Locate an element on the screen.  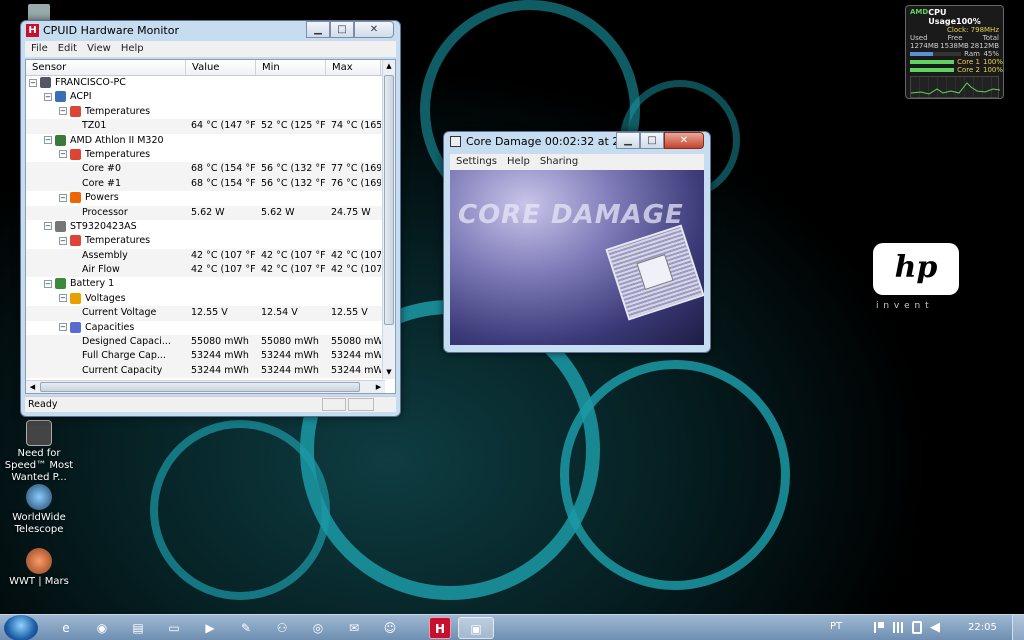
cd-minimize-button: ▁ is located at coordinates (628, 140).